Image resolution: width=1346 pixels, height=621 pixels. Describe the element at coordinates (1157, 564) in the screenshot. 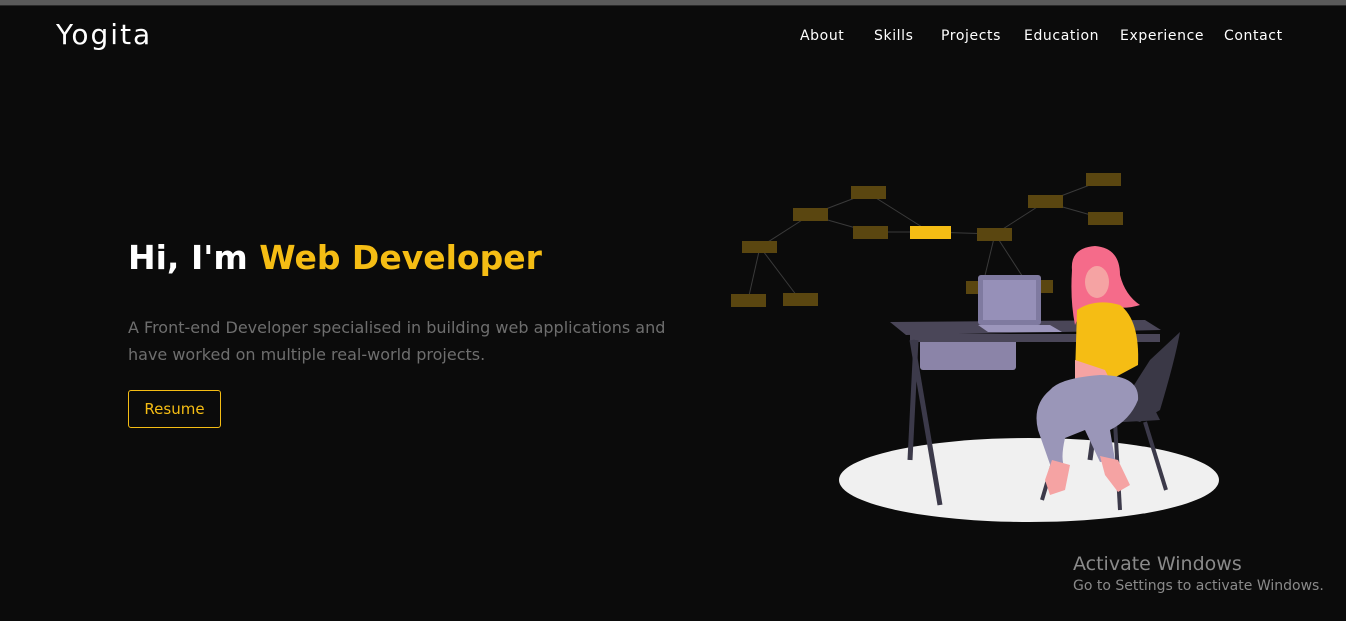

I see `watermark-title: Activate Windows` at that location.